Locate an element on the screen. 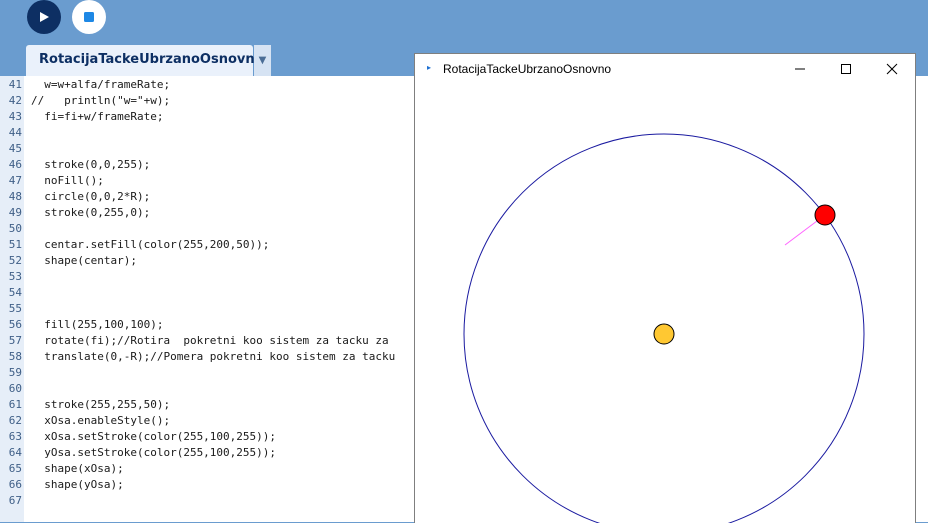 The width and height of the screenshot is (928, 523). code-line: 65 shape(xOsa); is located at coordinates (197, 469).